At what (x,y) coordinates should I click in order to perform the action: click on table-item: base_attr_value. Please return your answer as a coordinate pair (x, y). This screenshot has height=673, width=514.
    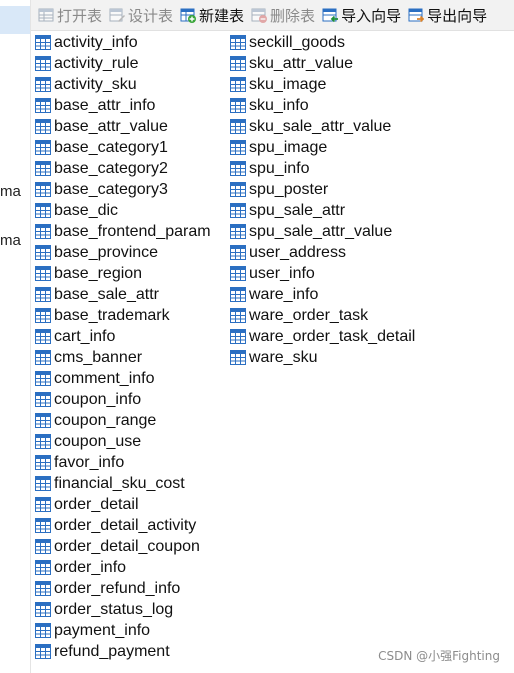
    Looking at the image, I should click on (123, 126).